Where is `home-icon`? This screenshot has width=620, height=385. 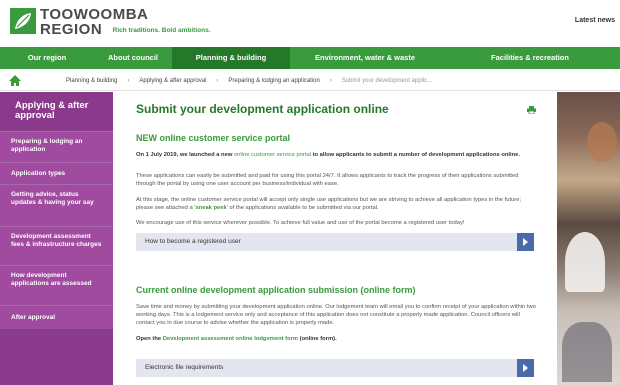
home-icon is located at coordinates (15, 81).